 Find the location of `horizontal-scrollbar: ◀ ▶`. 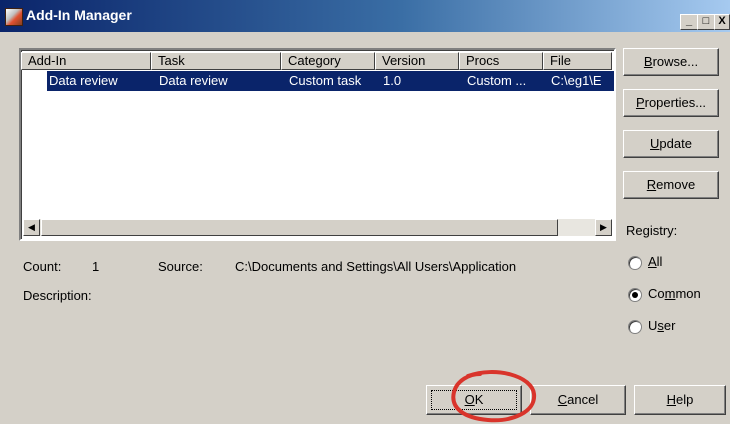

horizontal-scrollbar: ◀ ▶ is located at coordinates (317, 227).